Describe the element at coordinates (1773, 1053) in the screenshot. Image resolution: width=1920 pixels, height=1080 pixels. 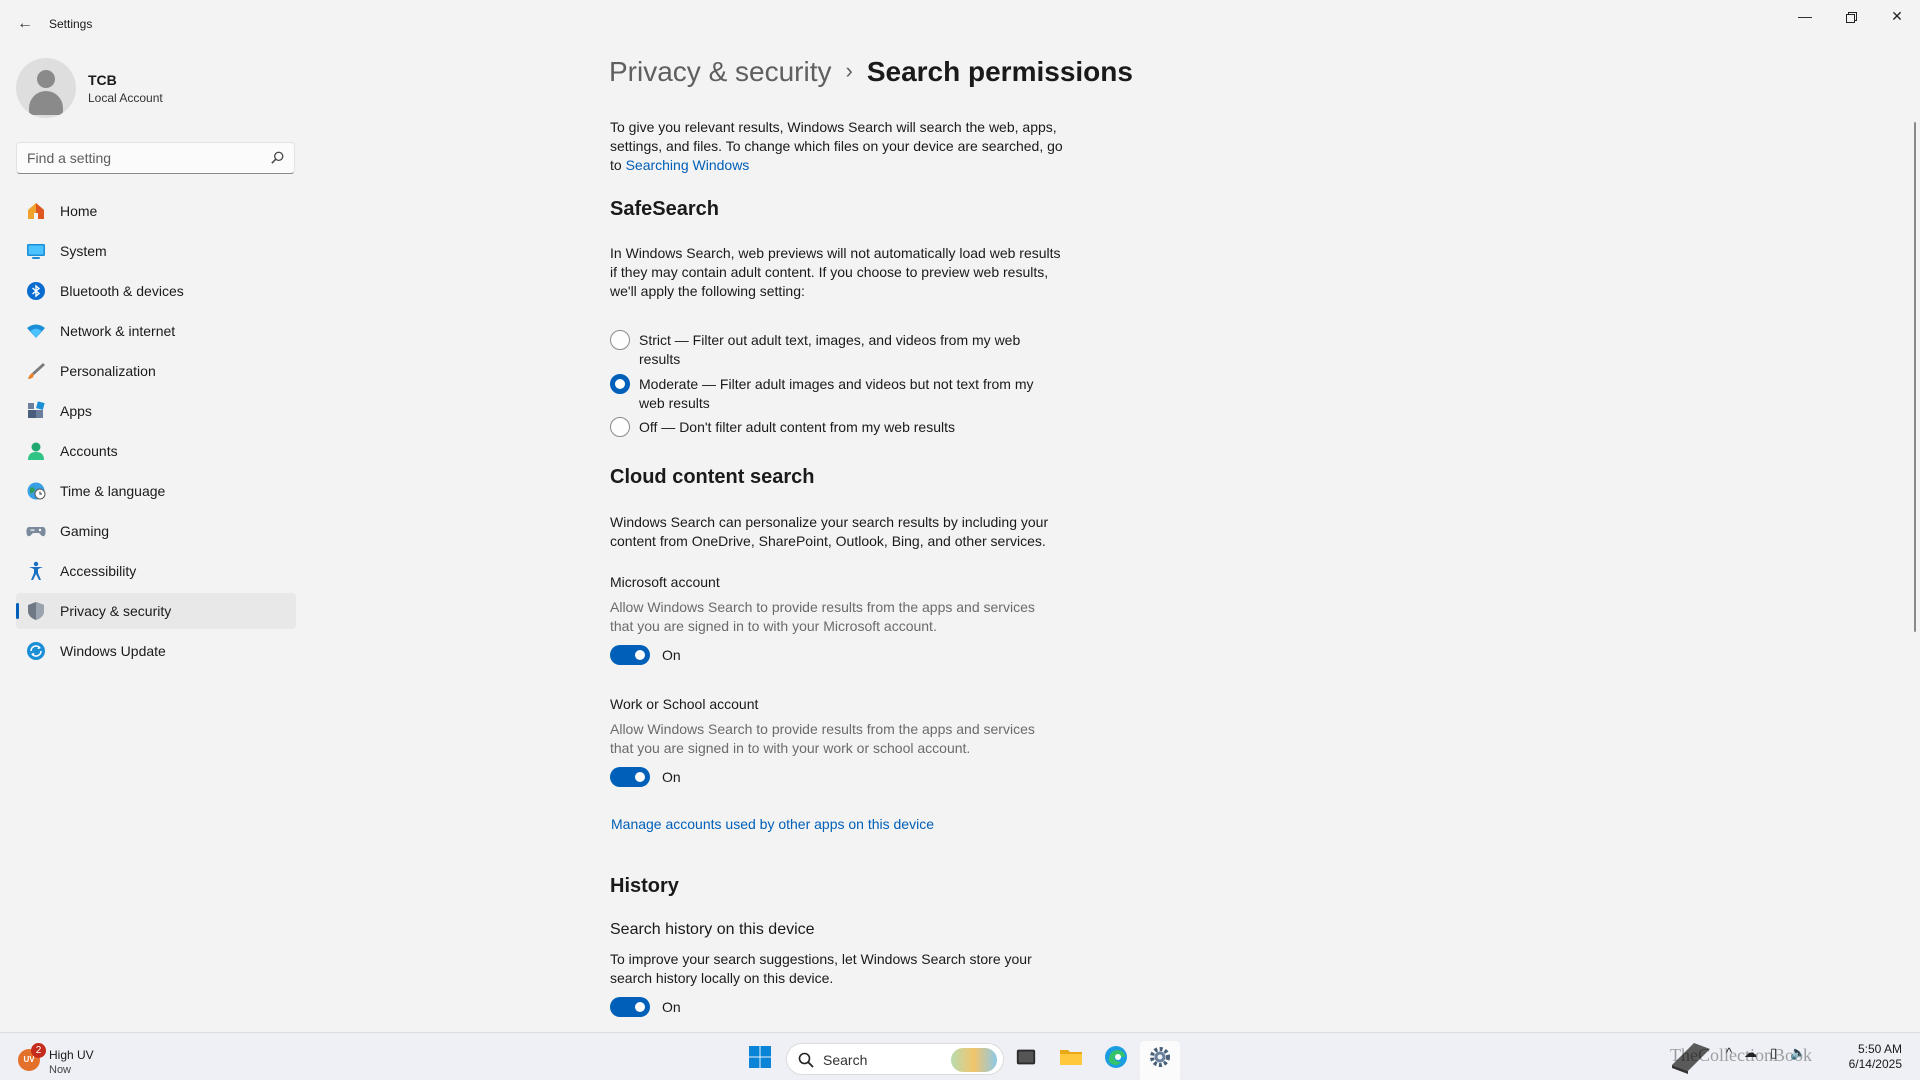
I see `network-icon: ▯` at that location.